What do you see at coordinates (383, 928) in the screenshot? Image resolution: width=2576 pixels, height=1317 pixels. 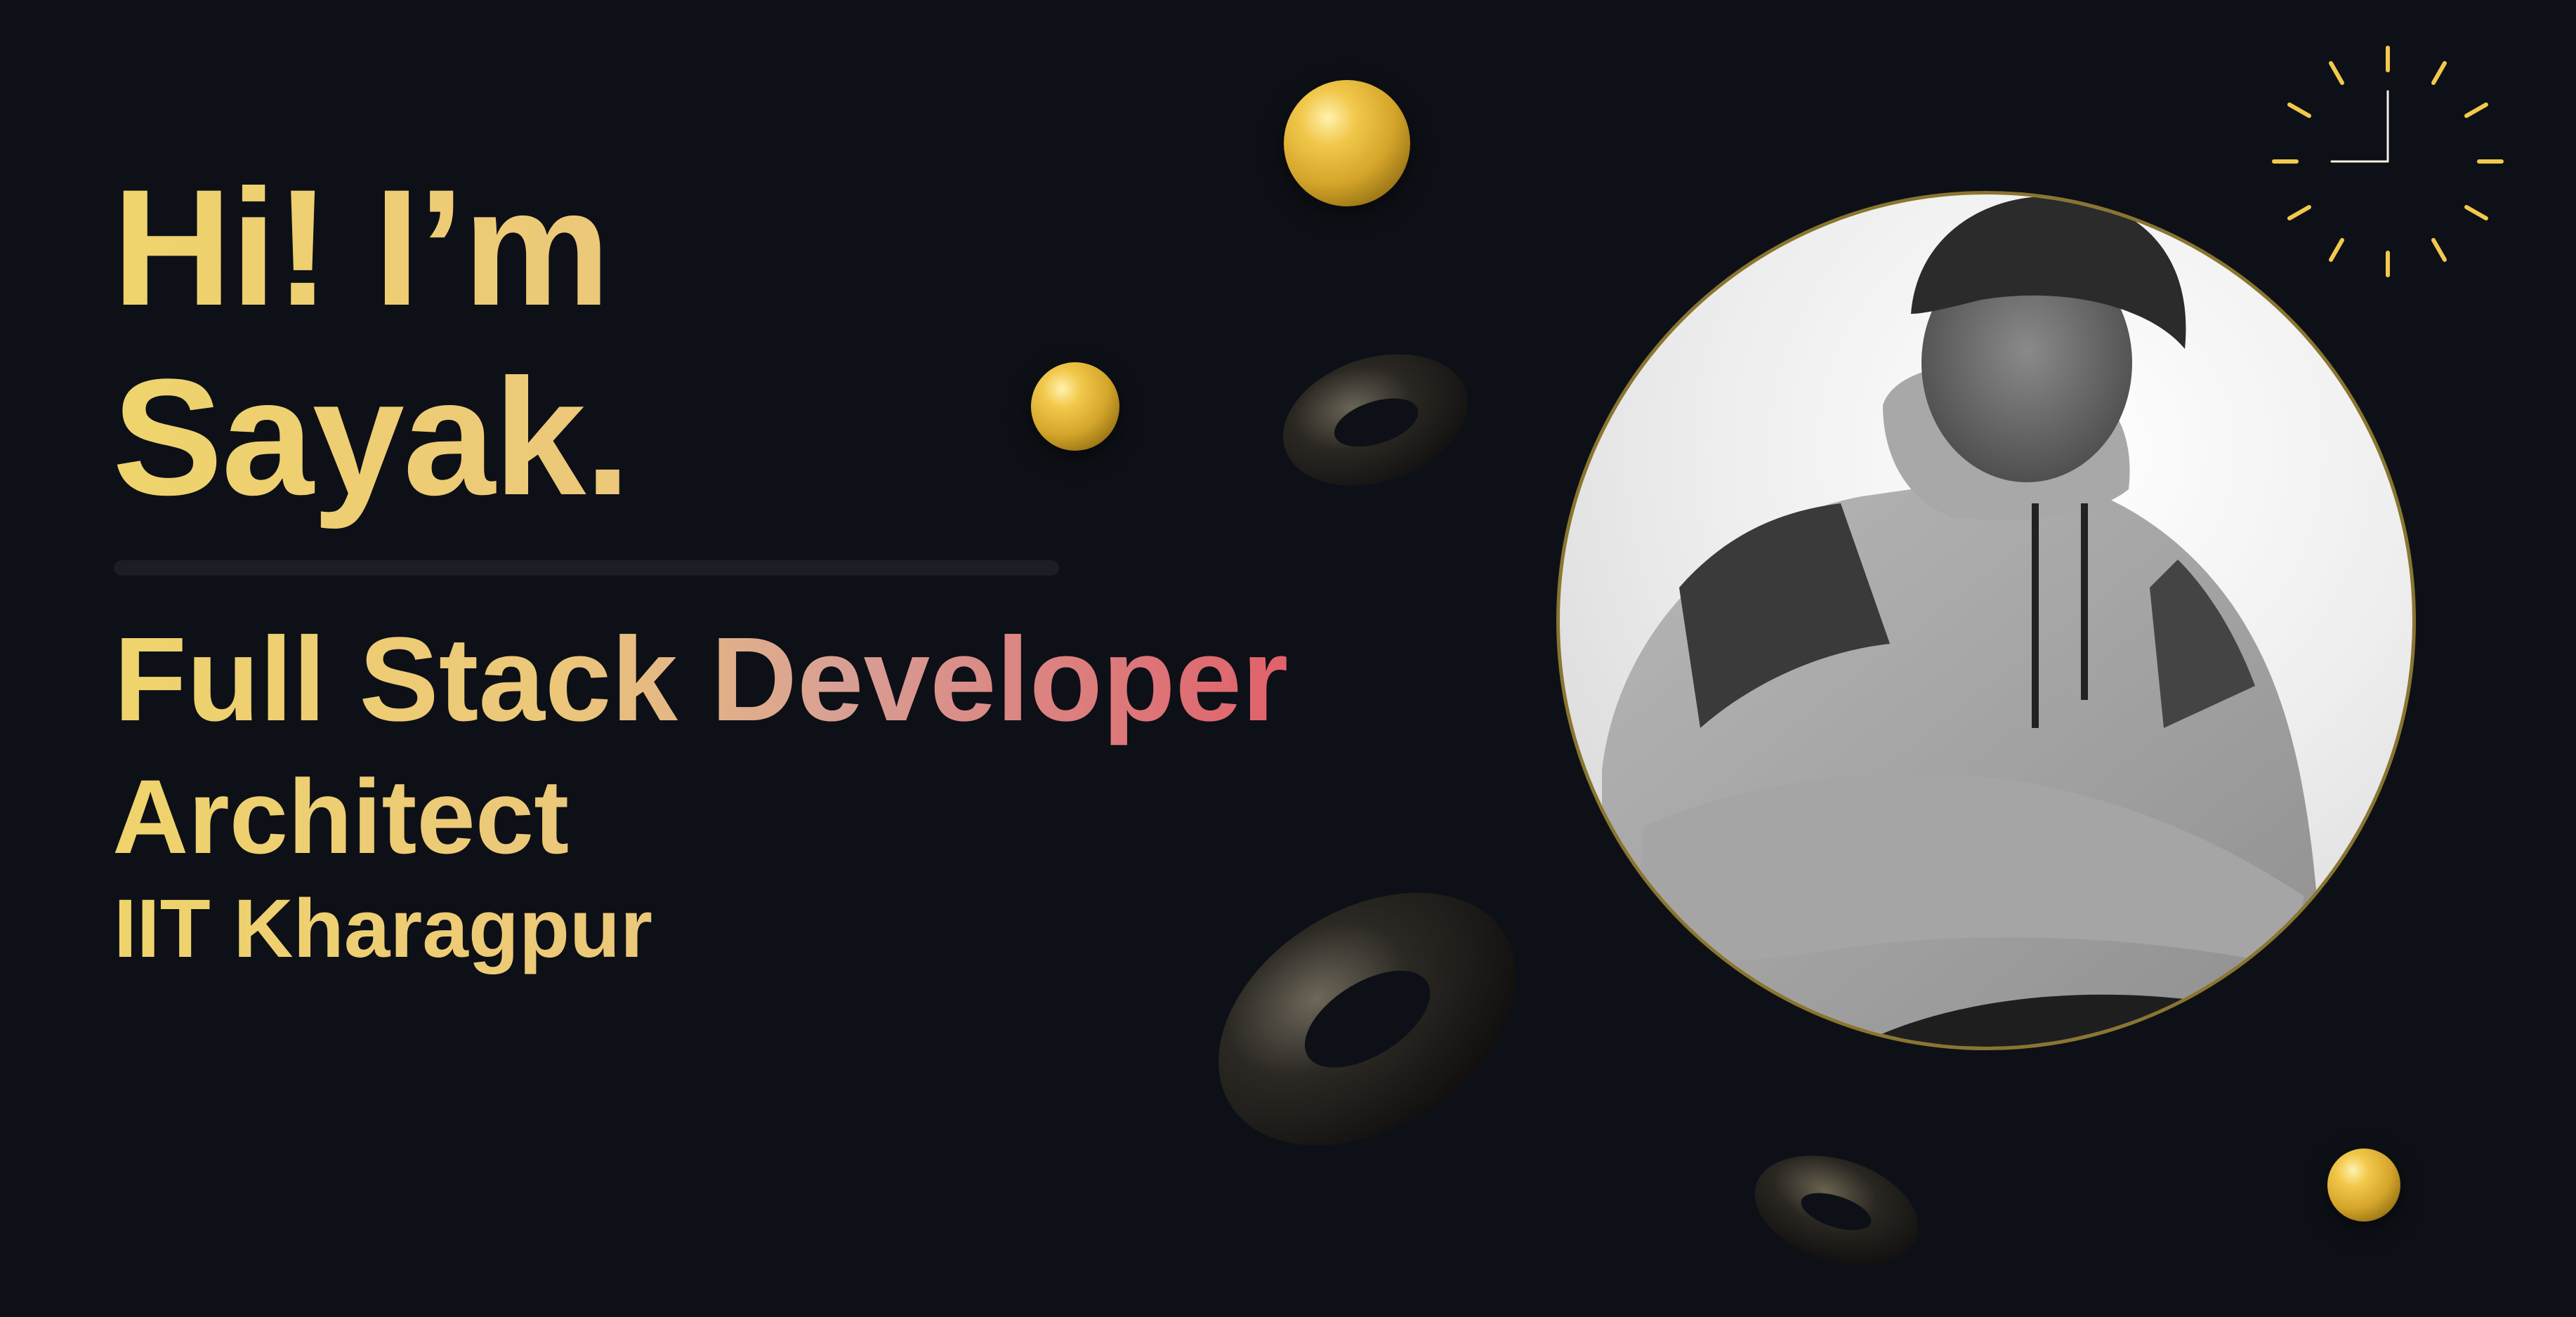 I see `organization-text: IIT Kharagpur` at bounding box center [383, 928].